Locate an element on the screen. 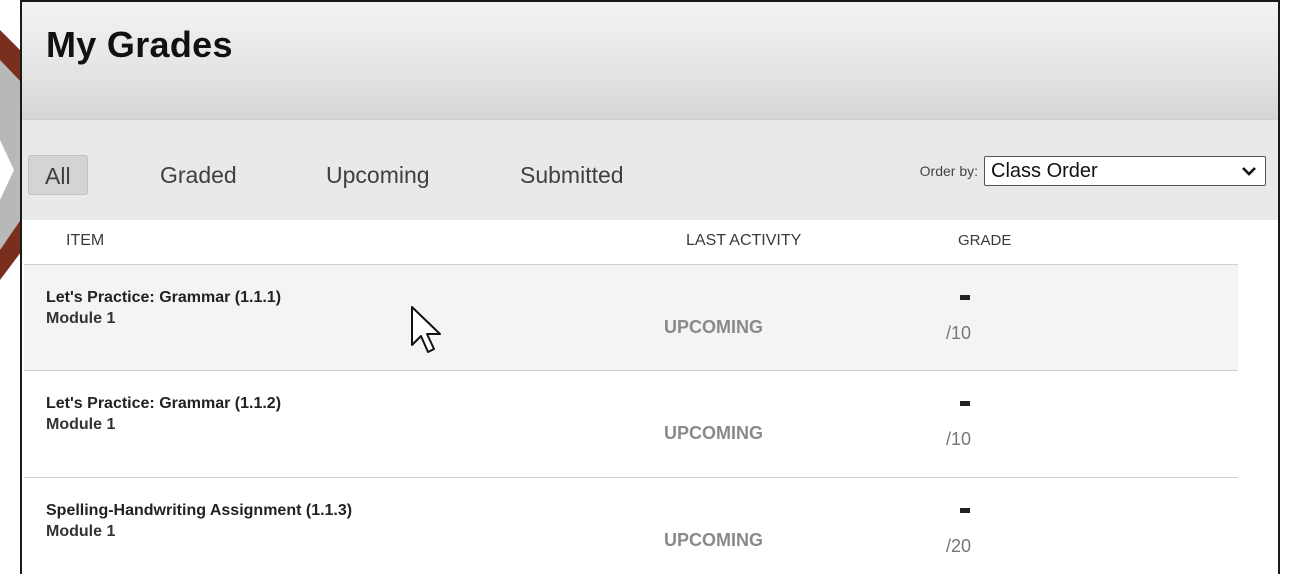 This screenshot has width=1289, height=585. grade-max: /20 is located at coordinates (959, 546).